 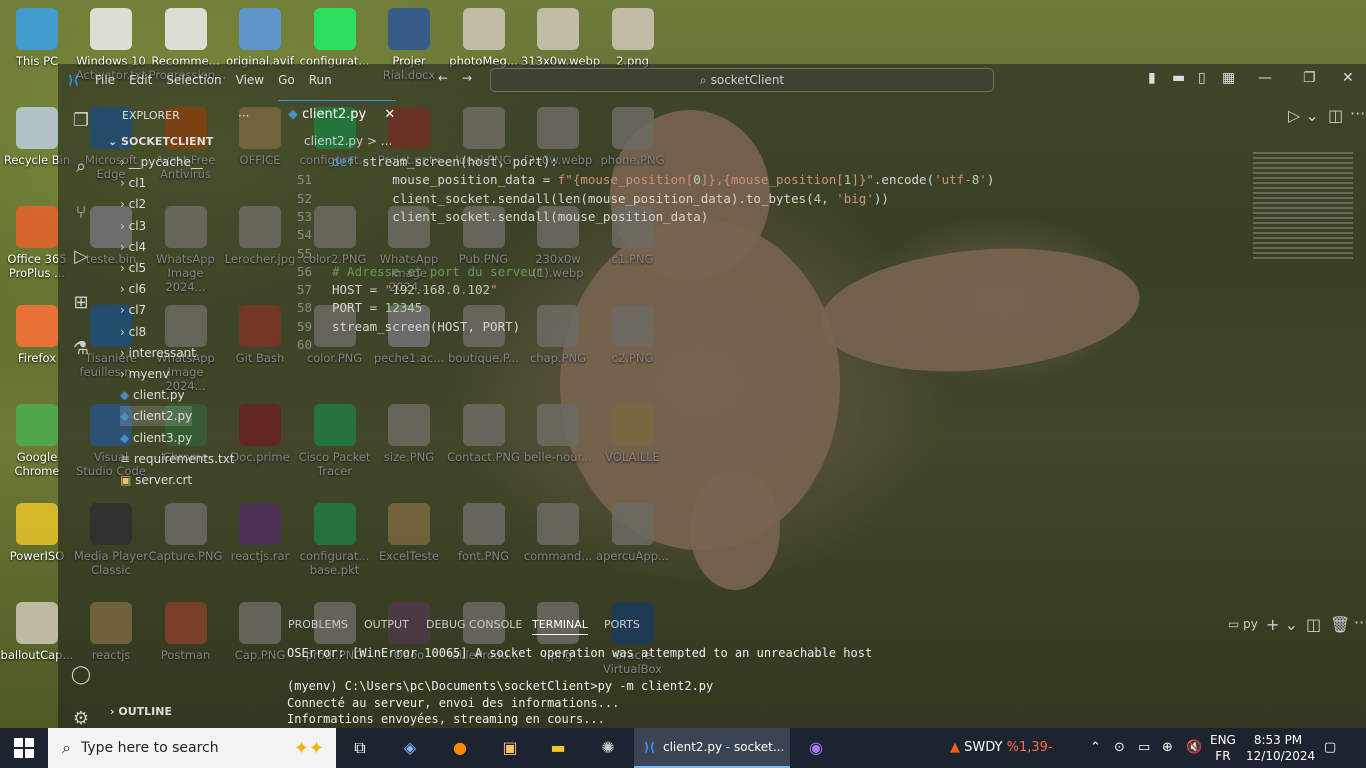 I want to click on tree-item: › cl2, so click(x=133, y=204).